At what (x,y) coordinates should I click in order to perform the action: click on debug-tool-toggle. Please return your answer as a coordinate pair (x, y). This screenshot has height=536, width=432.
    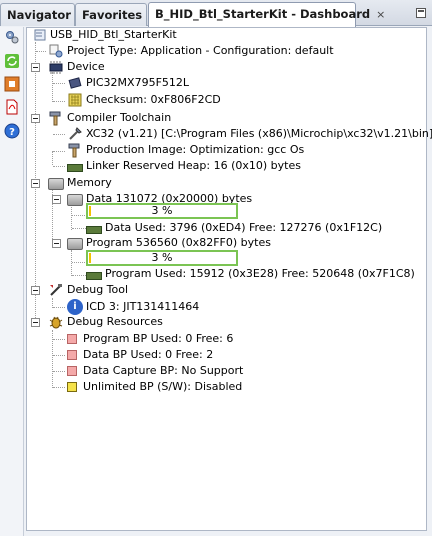
    Looking at the image, I should click on (35, 290).